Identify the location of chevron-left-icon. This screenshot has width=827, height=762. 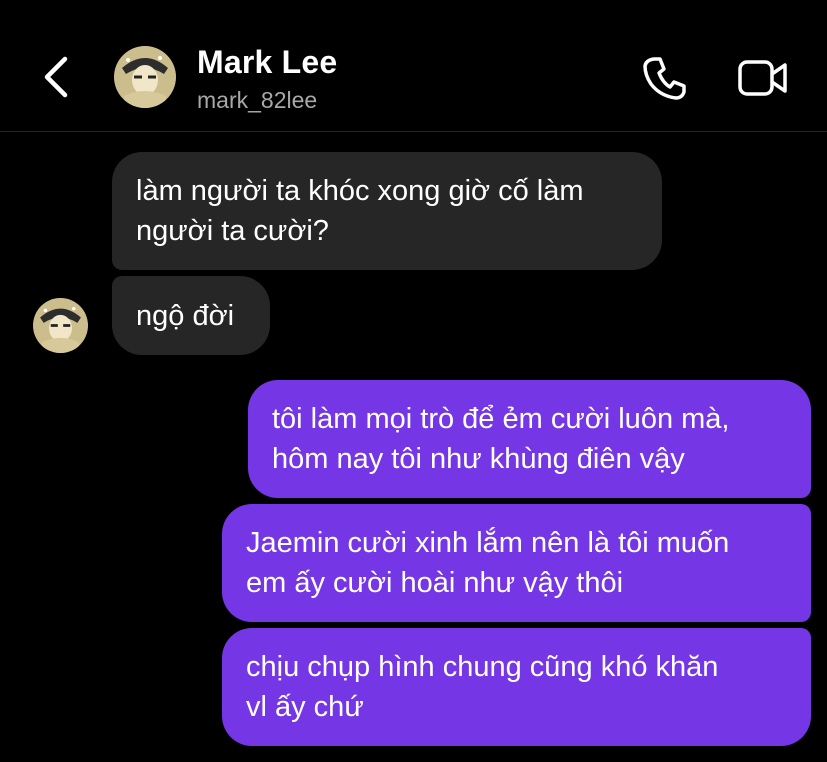
(56, 77).